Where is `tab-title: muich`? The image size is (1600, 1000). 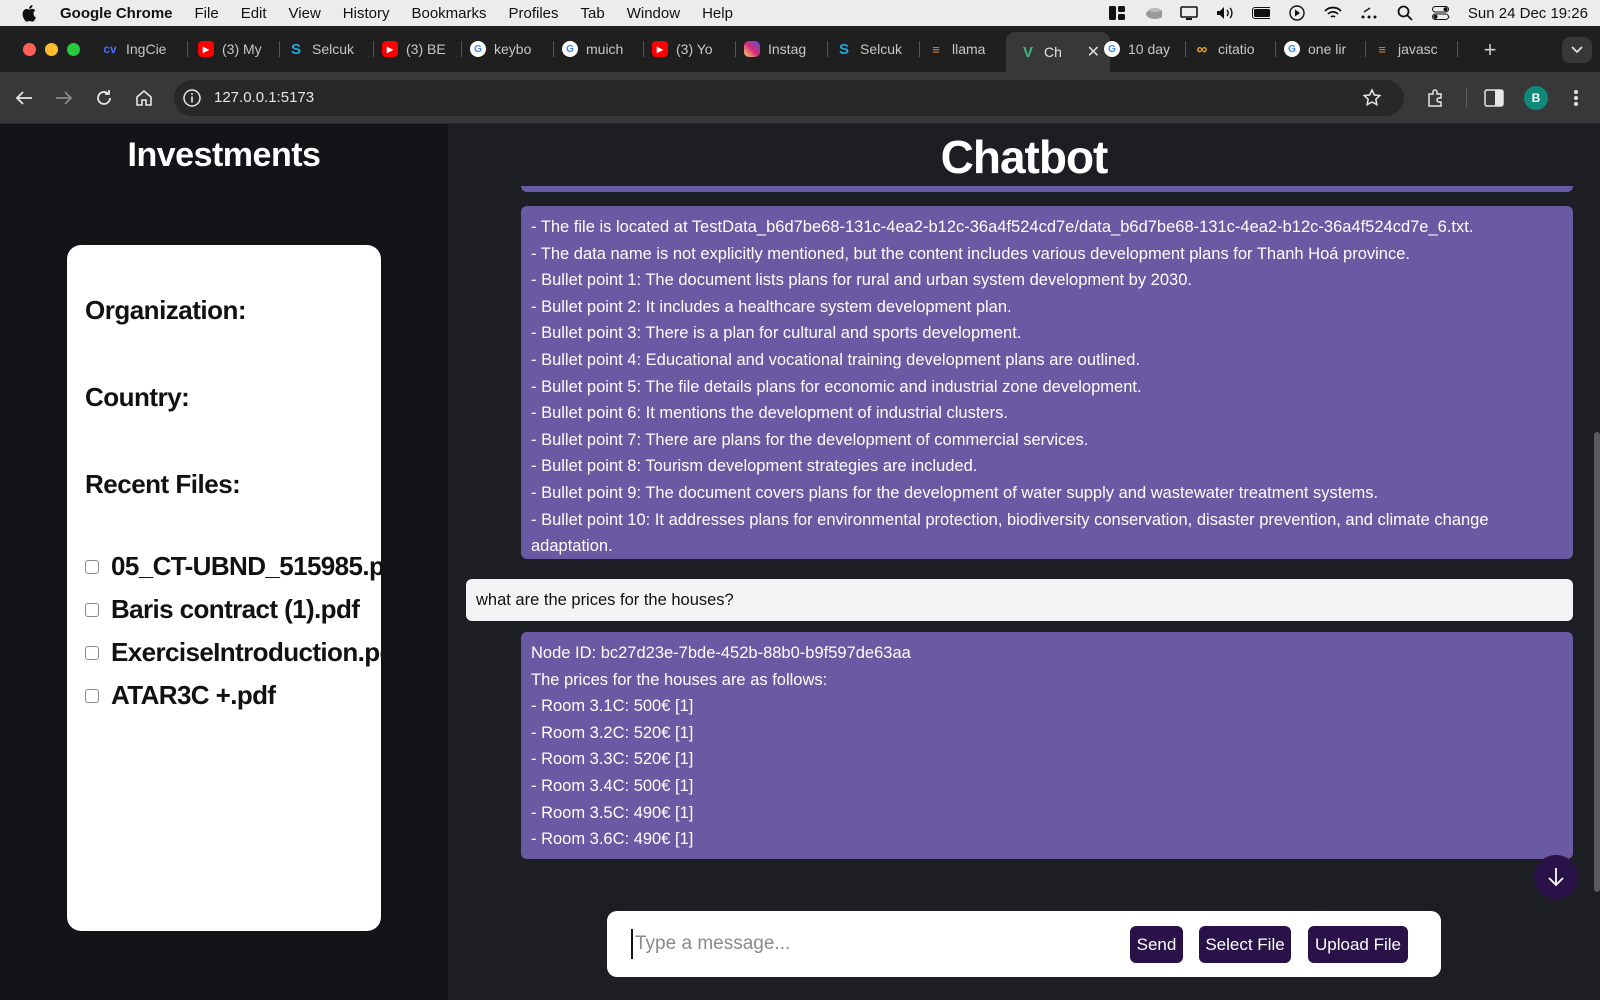
tab-title: muich is located at coordinates (605, 49).